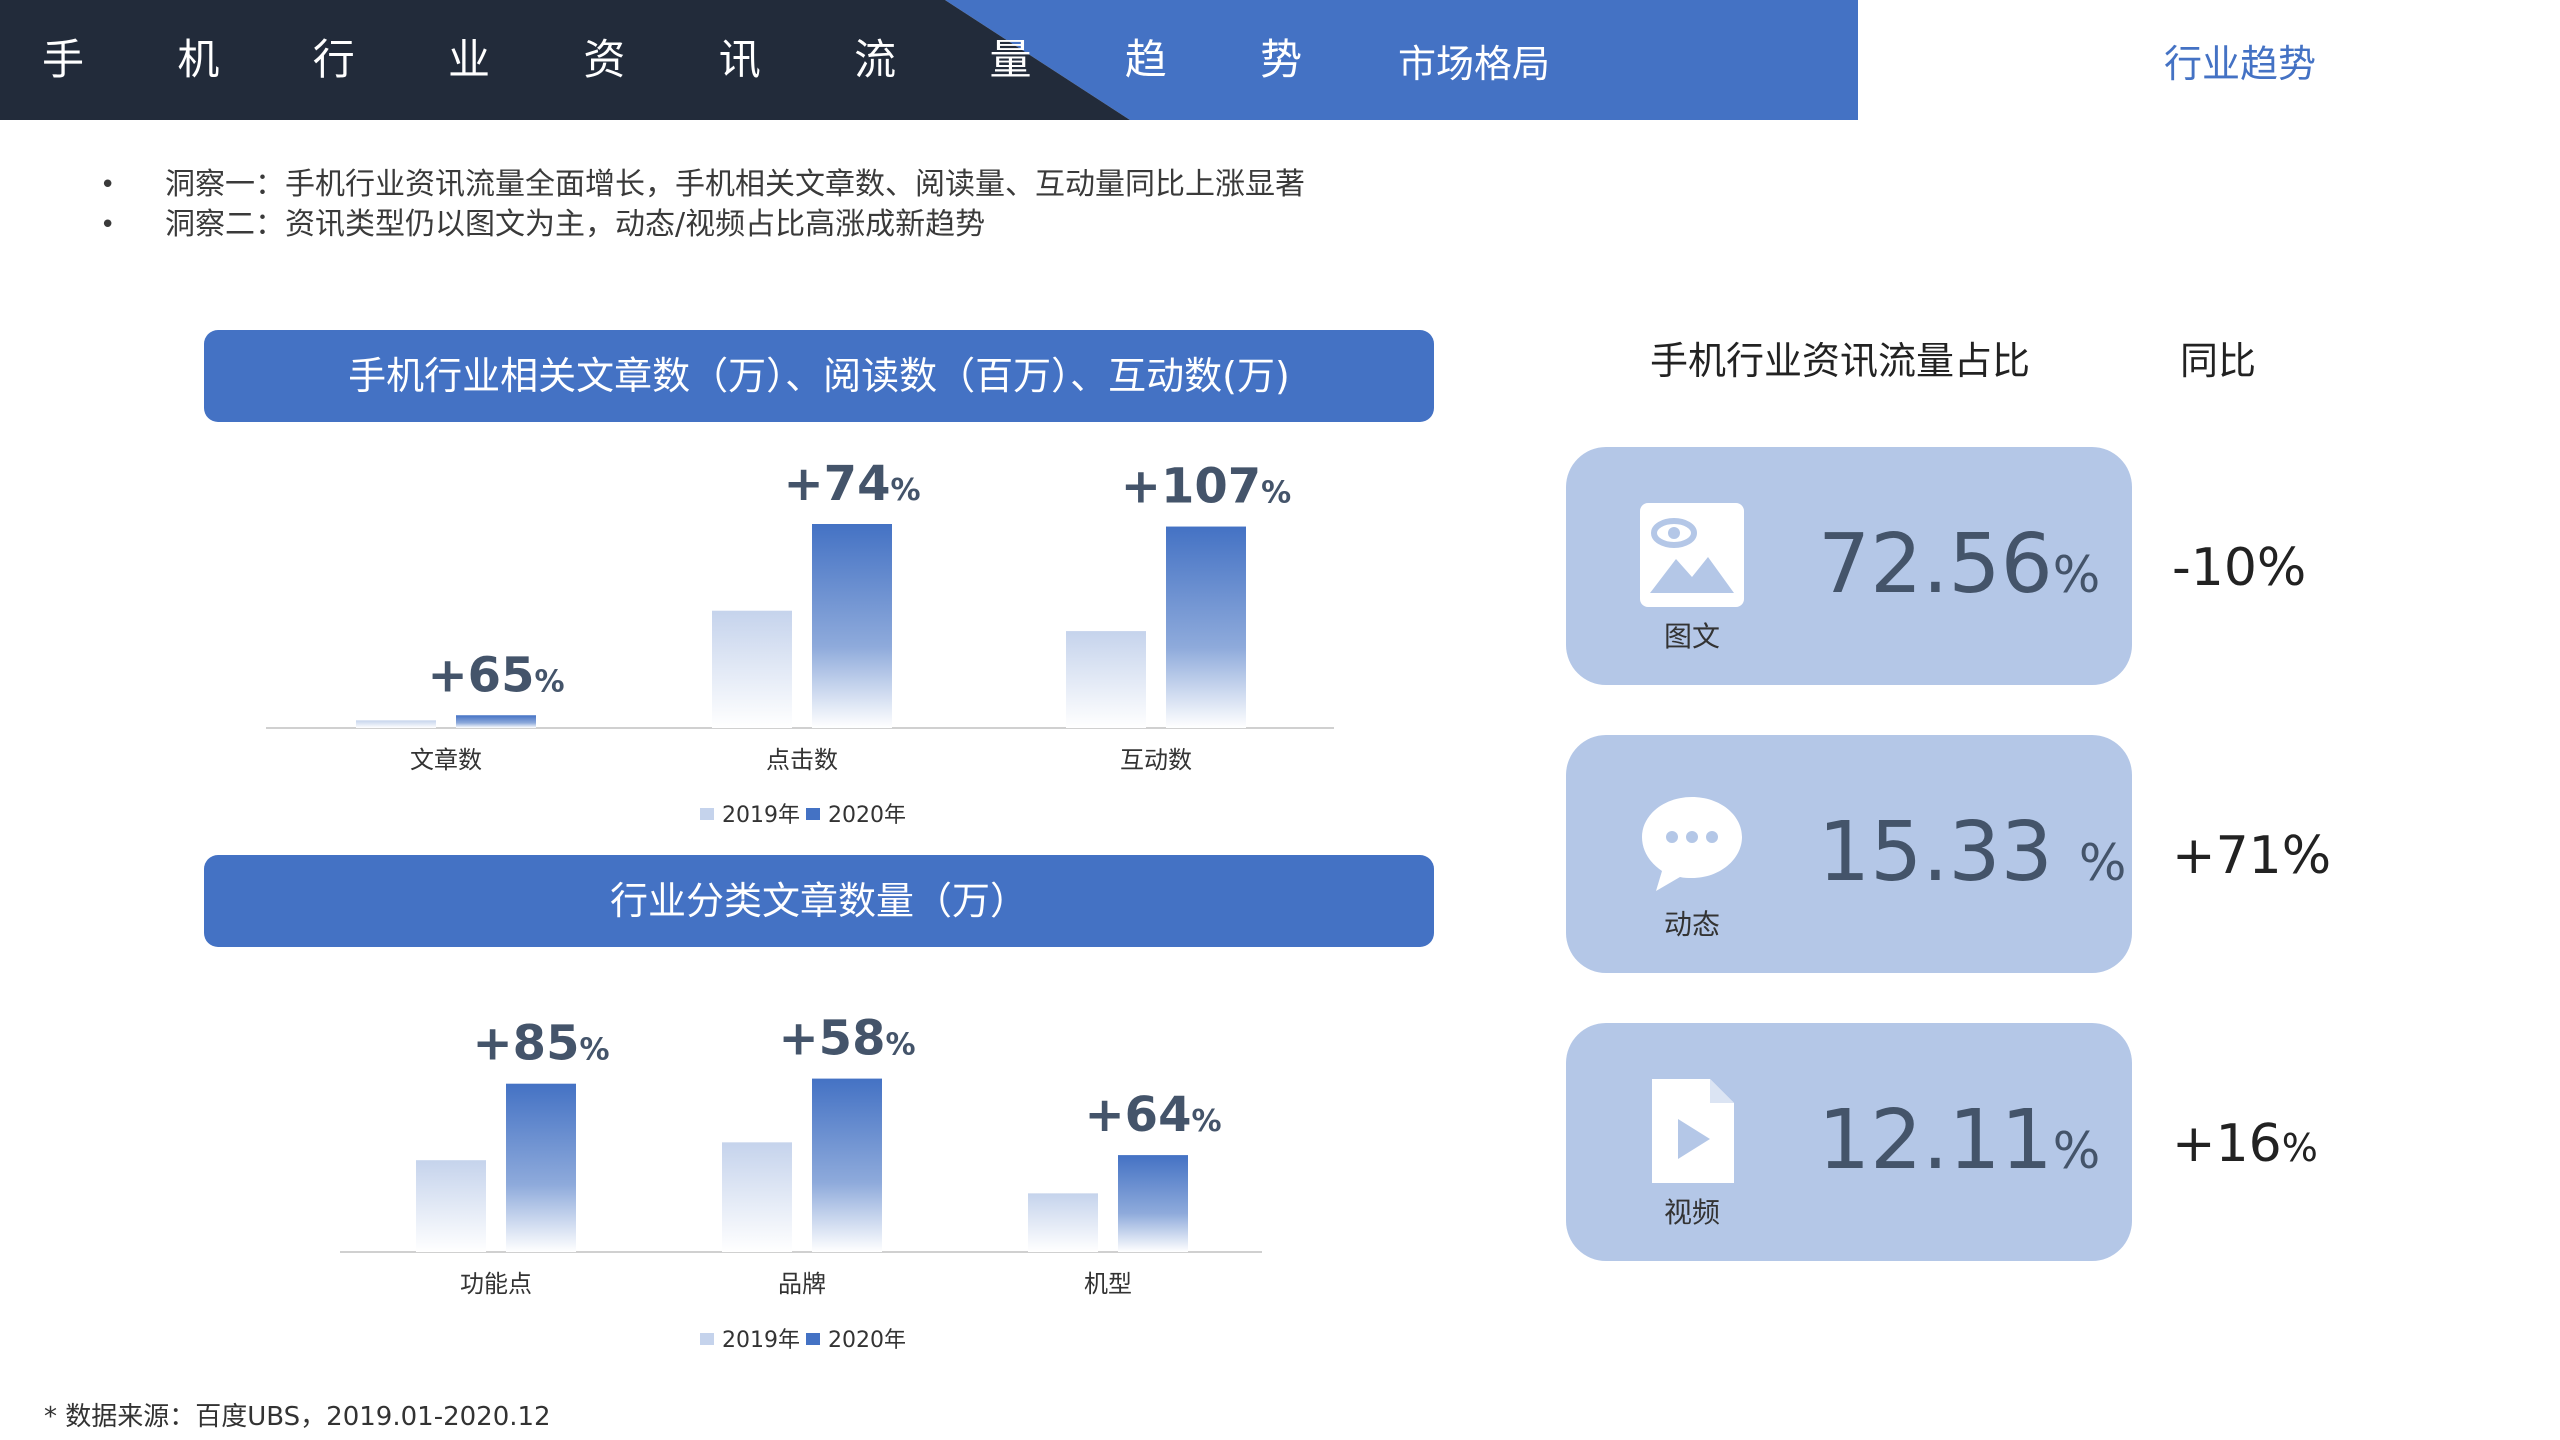 This screenshot has height=1440, width=2560. I want to click on share-number: 72.56, so click(1935, 564).